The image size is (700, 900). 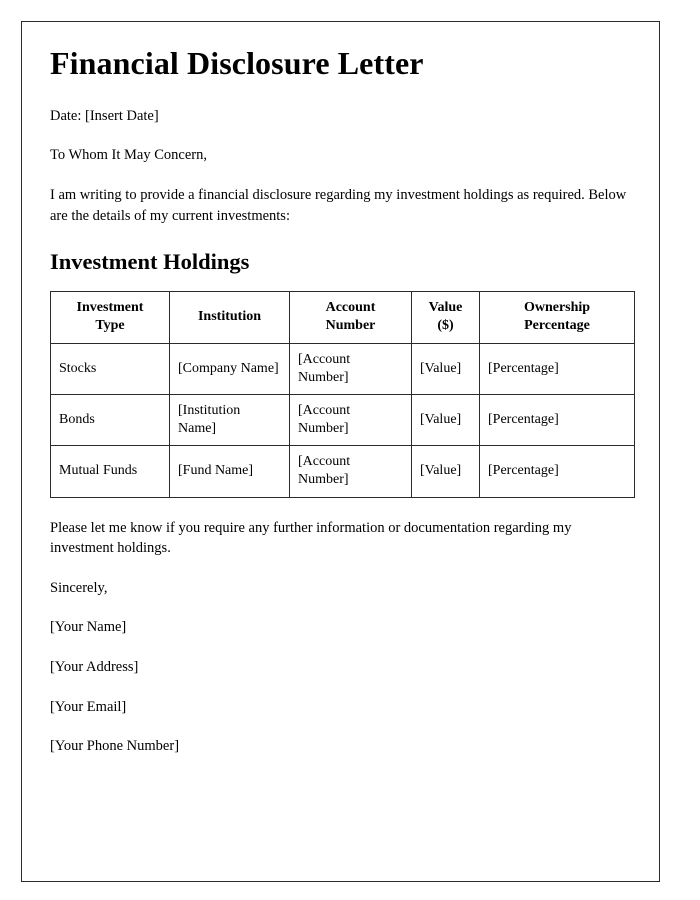 I want to click on signature-email: [Your Email], so click(x=88, y=706).